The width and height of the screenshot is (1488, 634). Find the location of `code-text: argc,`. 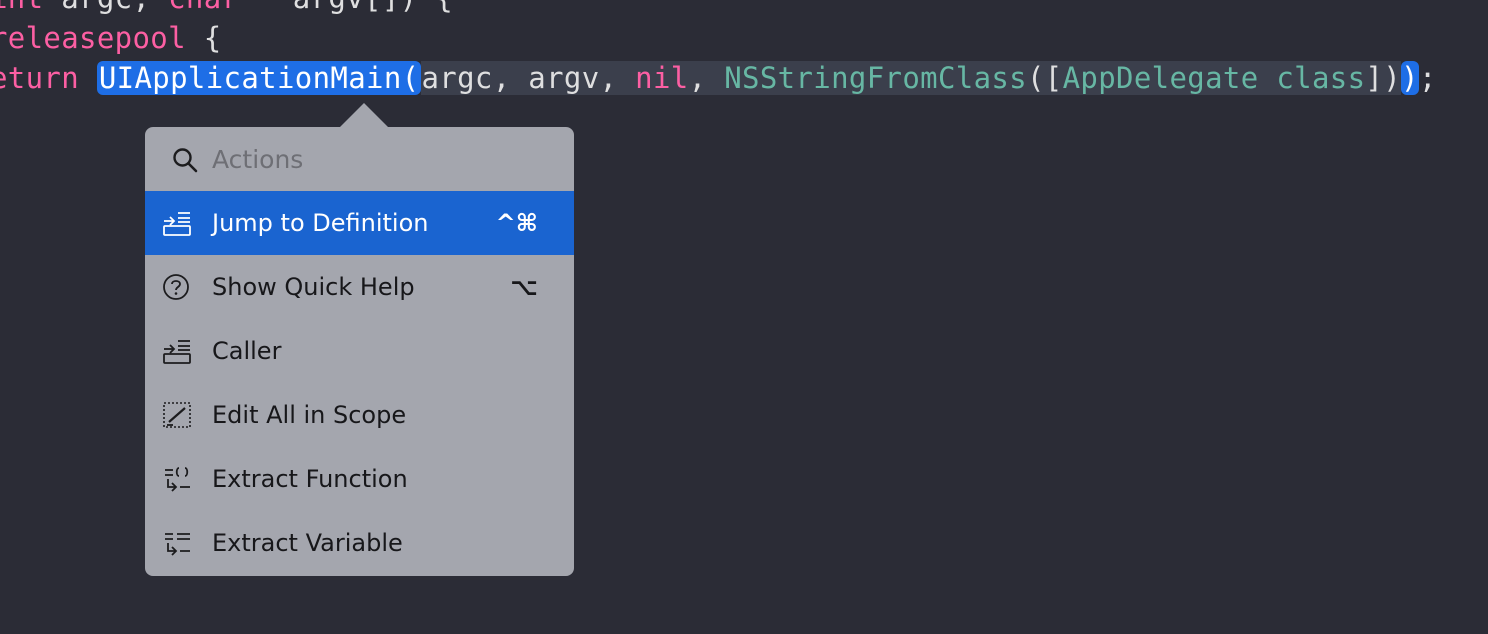

code-text: argc, is located at coordinates (105, 7).